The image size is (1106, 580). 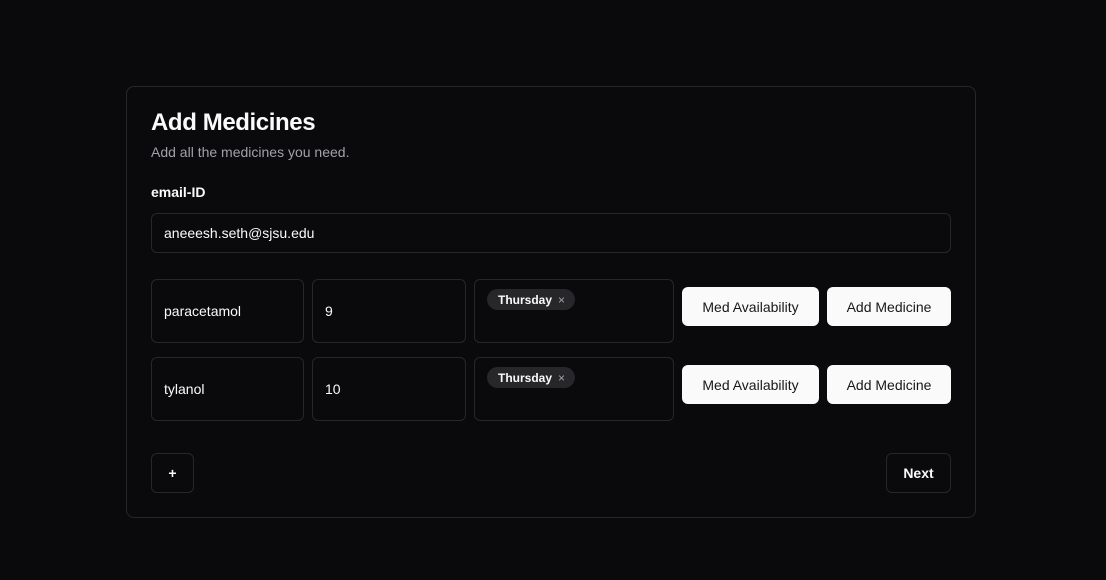 I want to click on add-row-button: +, so click(x=172, y=473).